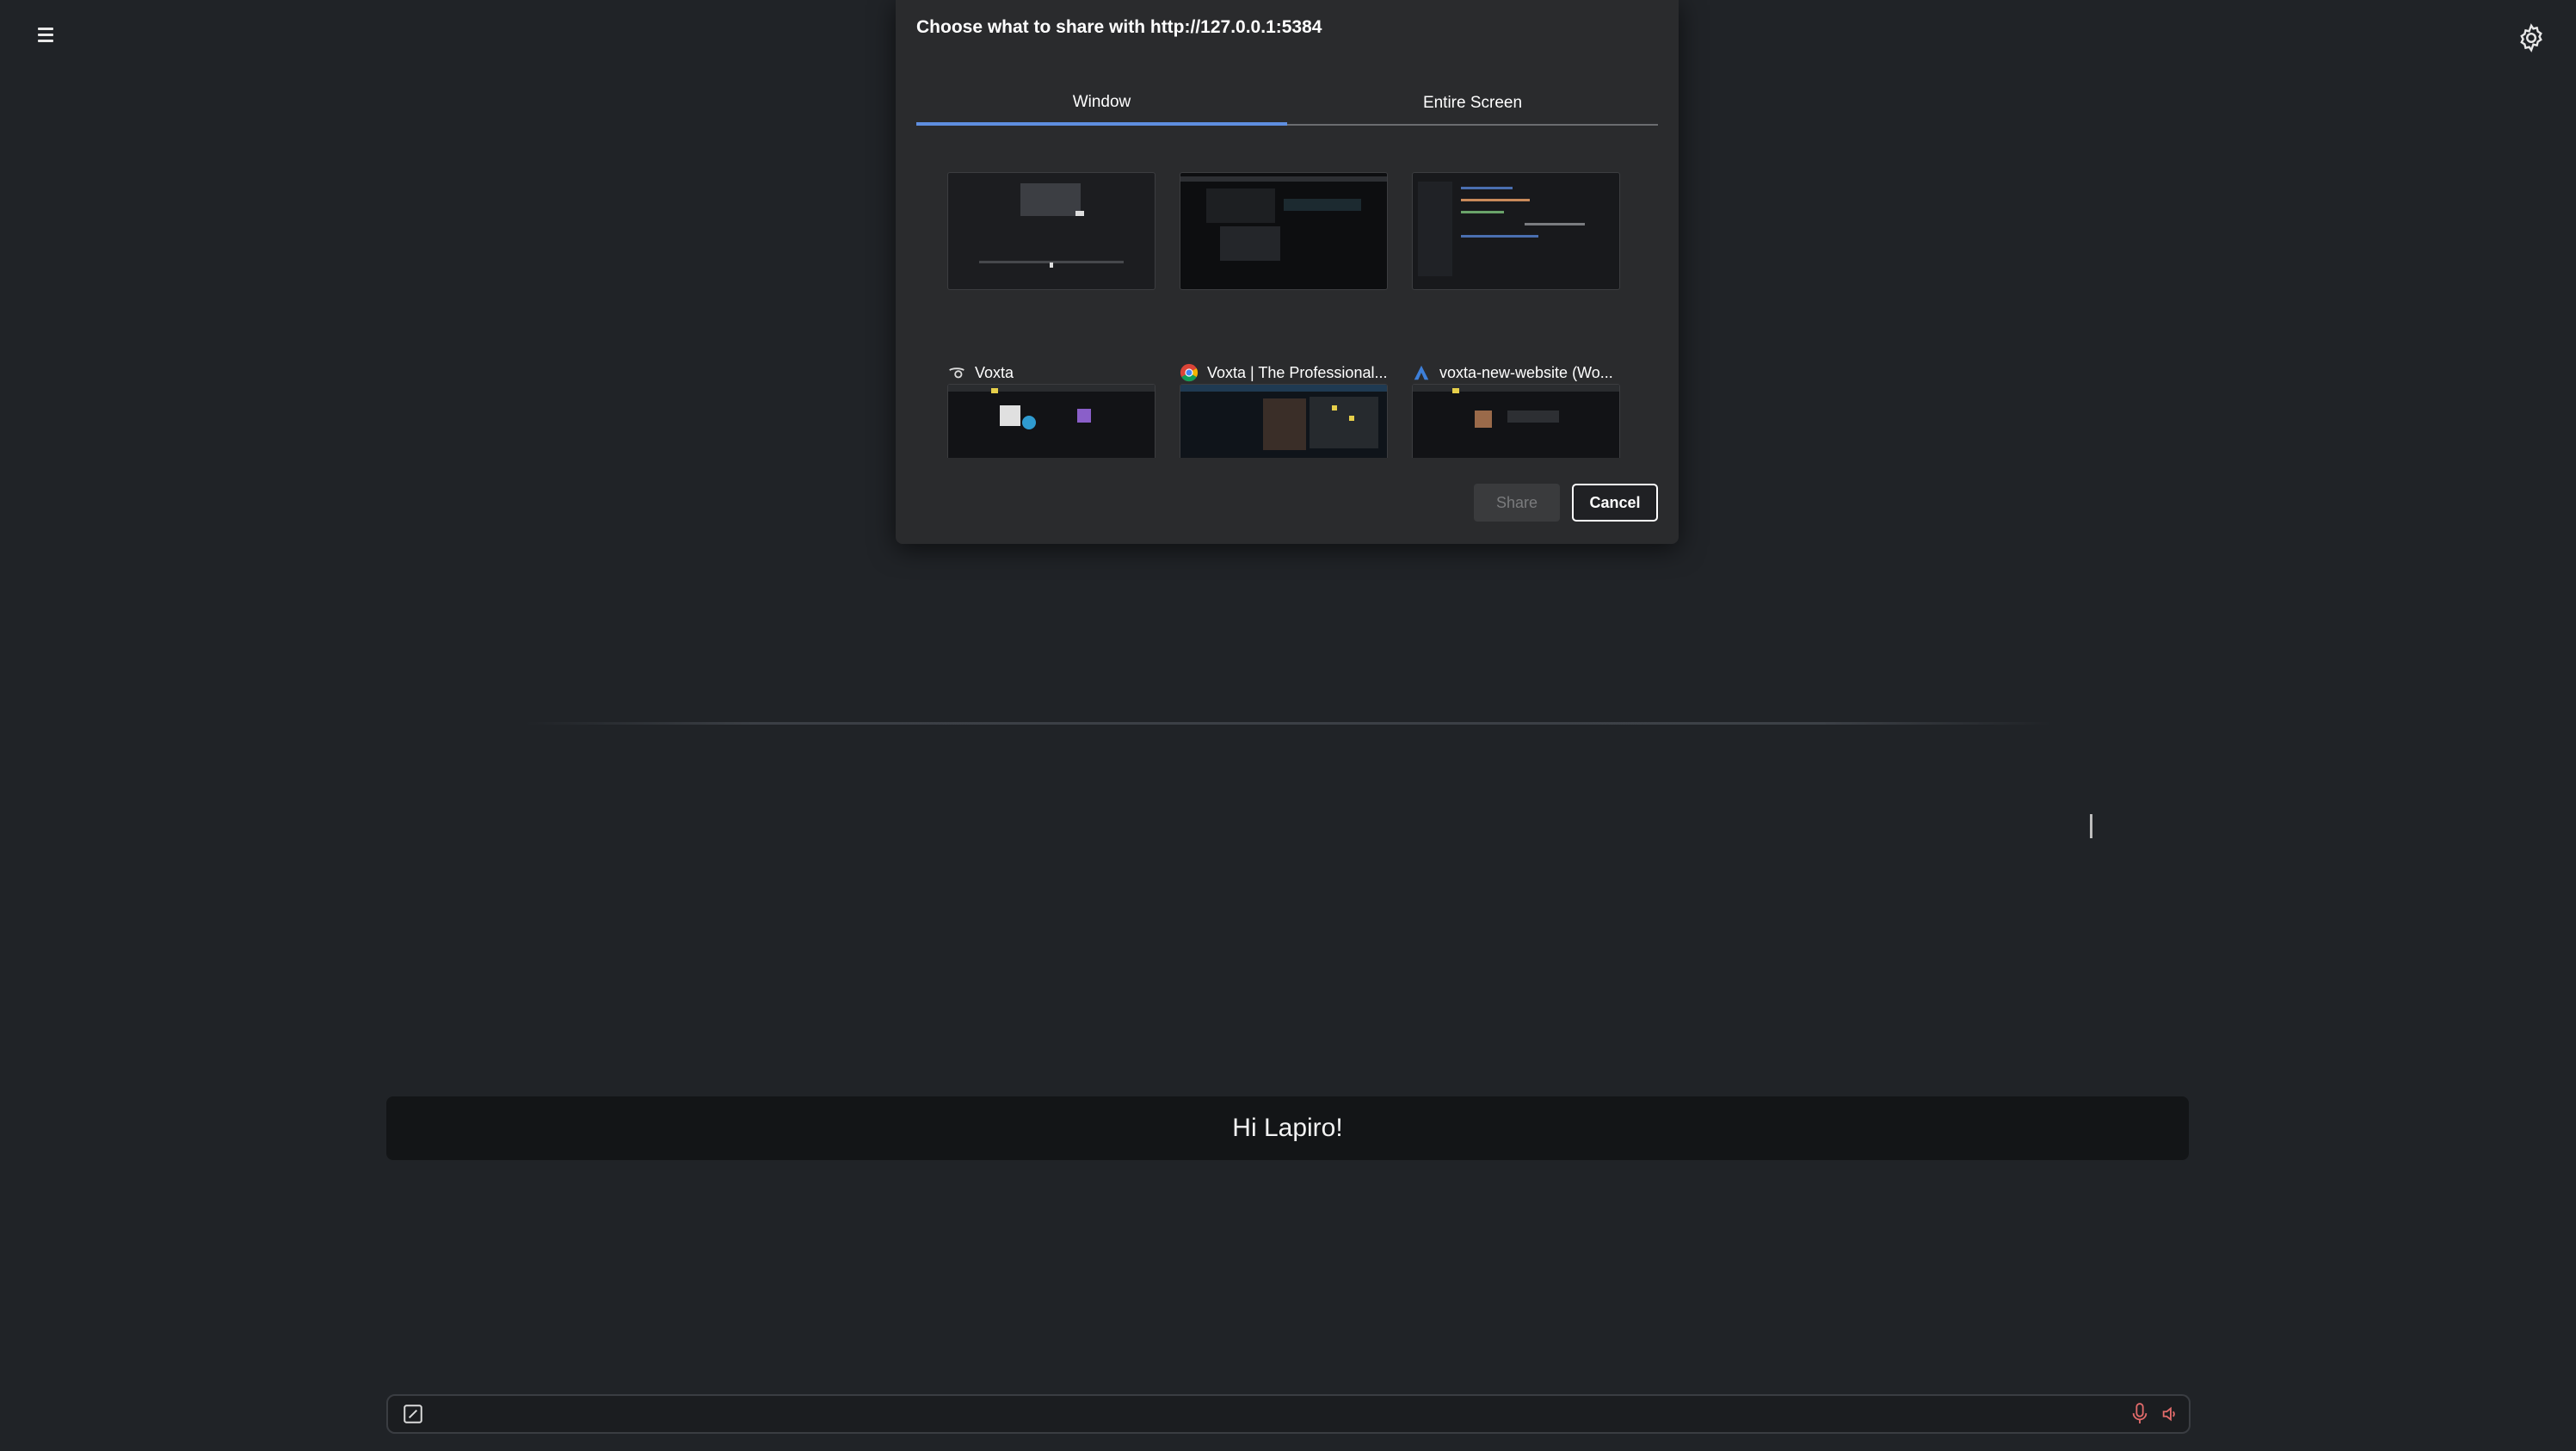 This screenshot has height=1451, width=2576. What do you see at coordinates (957, 373) in the screenshot?
I see `voxta-app-icon` at bounding box center [957, 373].